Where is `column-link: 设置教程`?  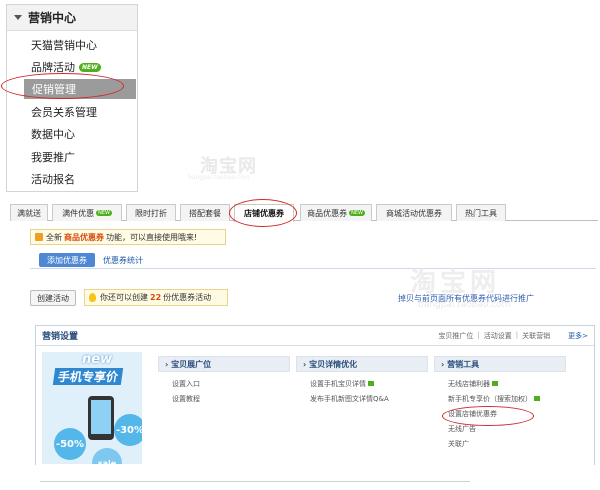 column-link: 设置教程 is located at coordinates (224, 398).